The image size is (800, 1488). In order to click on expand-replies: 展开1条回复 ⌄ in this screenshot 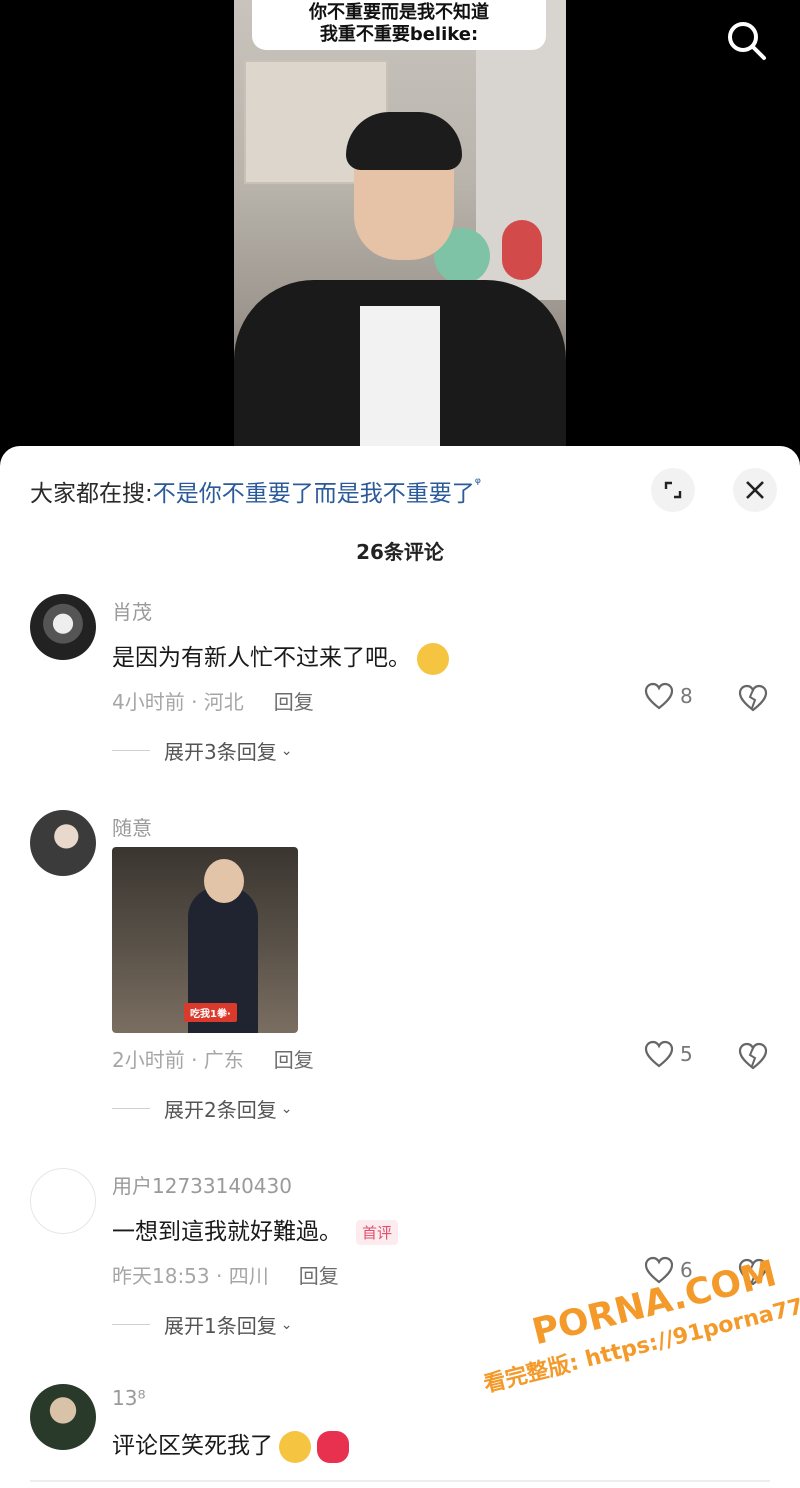, I will do `click(202, 1324)`.